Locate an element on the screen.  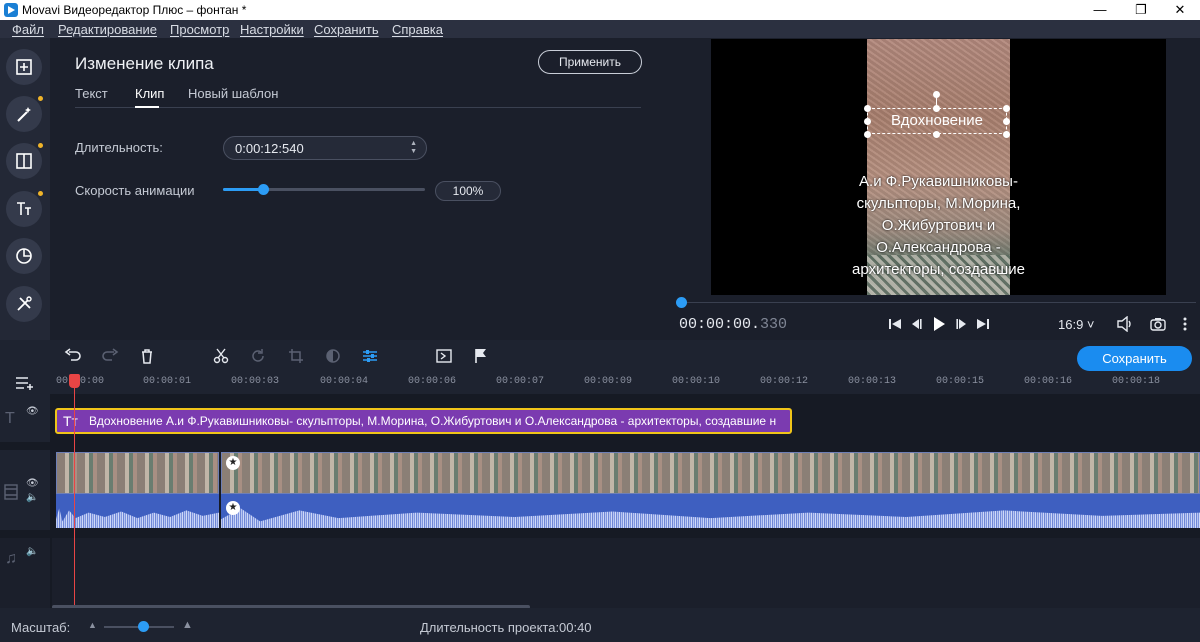
rotate-icon is located at coordinates (258, 356).